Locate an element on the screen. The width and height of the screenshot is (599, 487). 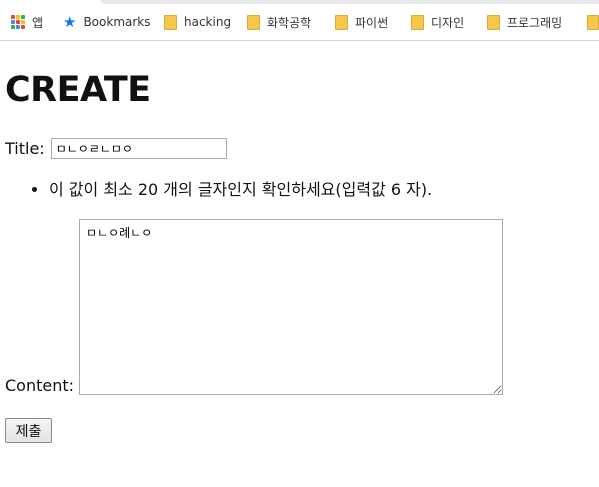
bookmark-apps: 앱 is located at coordinates (27, 22).